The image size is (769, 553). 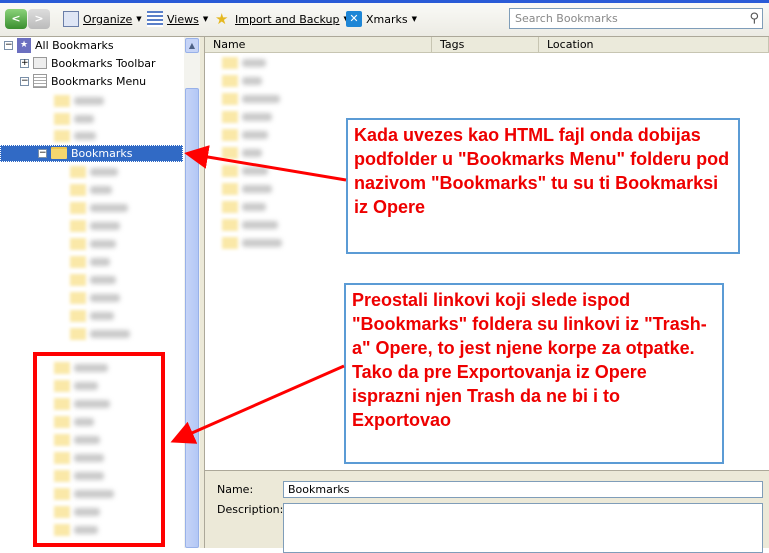 What do you see at coordinates (24, 63) in the screenshot?
I see `expand-icon: +` at bounding box center [24, 63].